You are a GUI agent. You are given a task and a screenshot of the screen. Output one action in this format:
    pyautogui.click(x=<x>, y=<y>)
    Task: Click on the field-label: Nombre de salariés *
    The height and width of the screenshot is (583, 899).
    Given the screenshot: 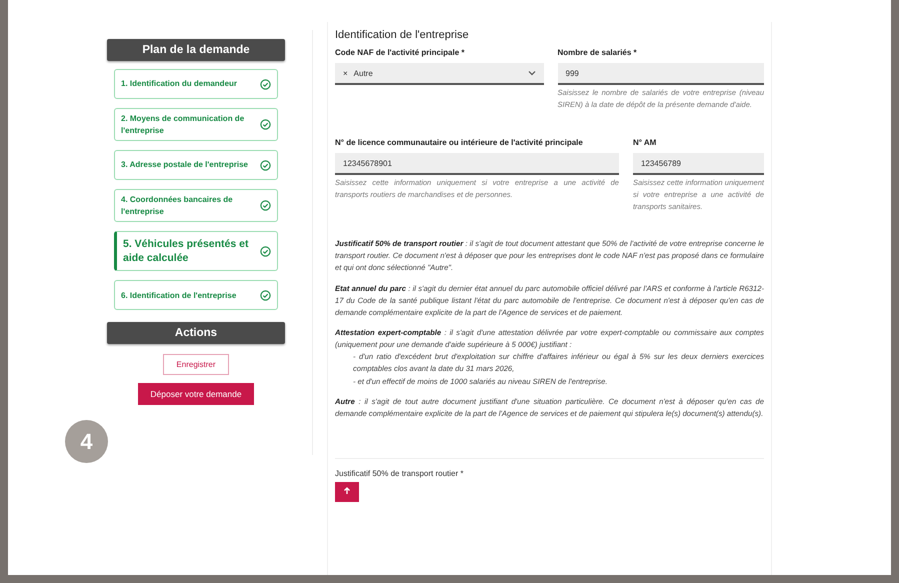 What is the action you would take?
    pyautogui.click(x=598, y=52)
    